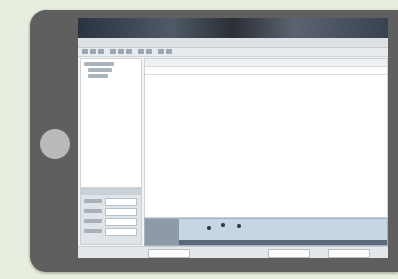 The width and height of the screenshot is (398, 279). Describe the element at coordinates (121, 51) in the screenshot. I see `copy-icon` at that location.